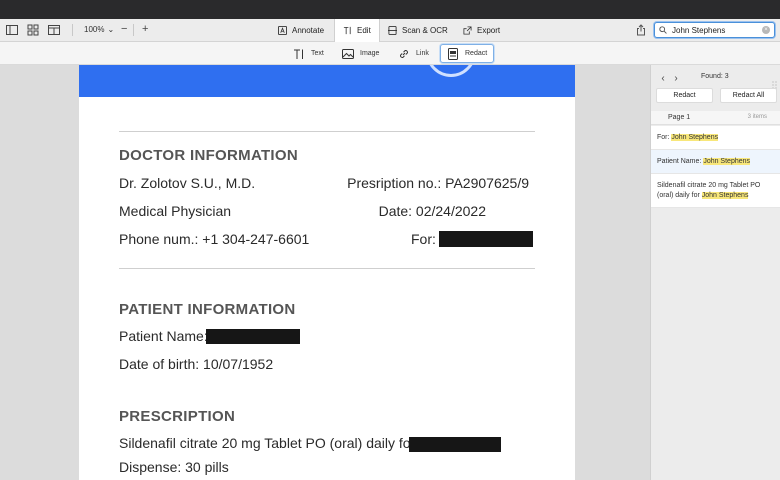  I want to click on link-tool-label: Link, so click(422, 53).